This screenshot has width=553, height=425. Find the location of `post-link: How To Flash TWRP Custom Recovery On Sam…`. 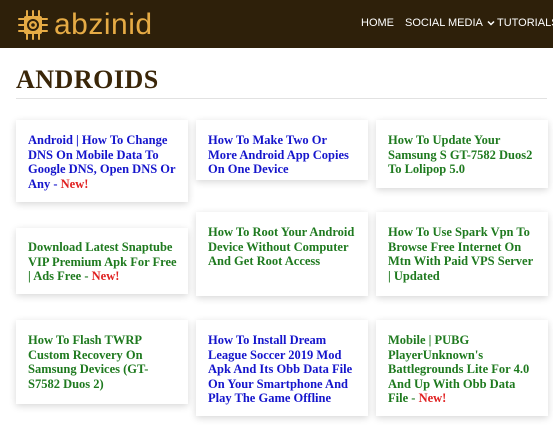

post-link: How To Flash TWRP Custom Recovery On Sam… is located at coordinates (103, 362).